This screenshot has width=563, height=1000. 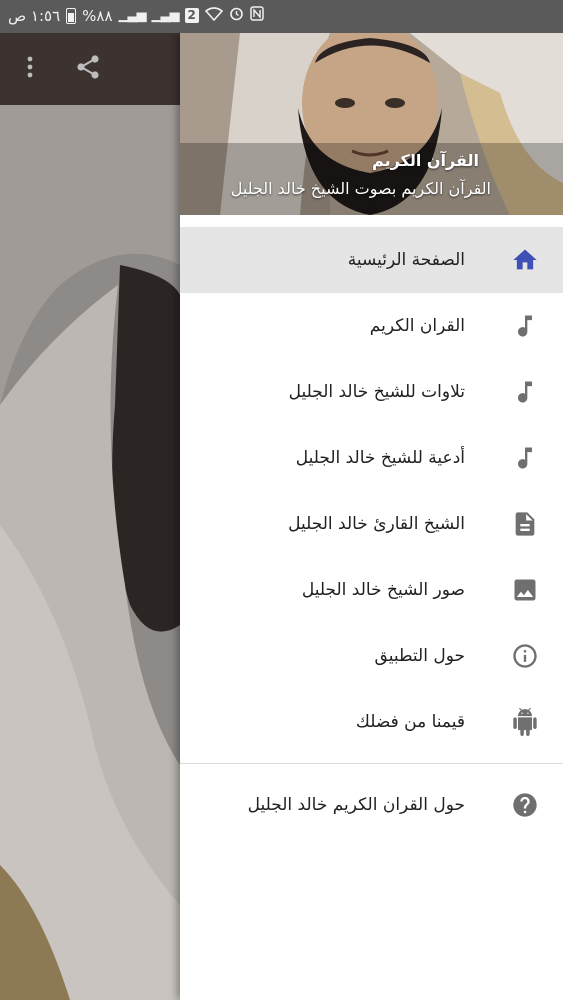 What do you see at coordinates (380, 458) in the screenshot?
I see `menu-item-label: أدعية للشيخ خالد الجليل` at bounding box center [380, 458].